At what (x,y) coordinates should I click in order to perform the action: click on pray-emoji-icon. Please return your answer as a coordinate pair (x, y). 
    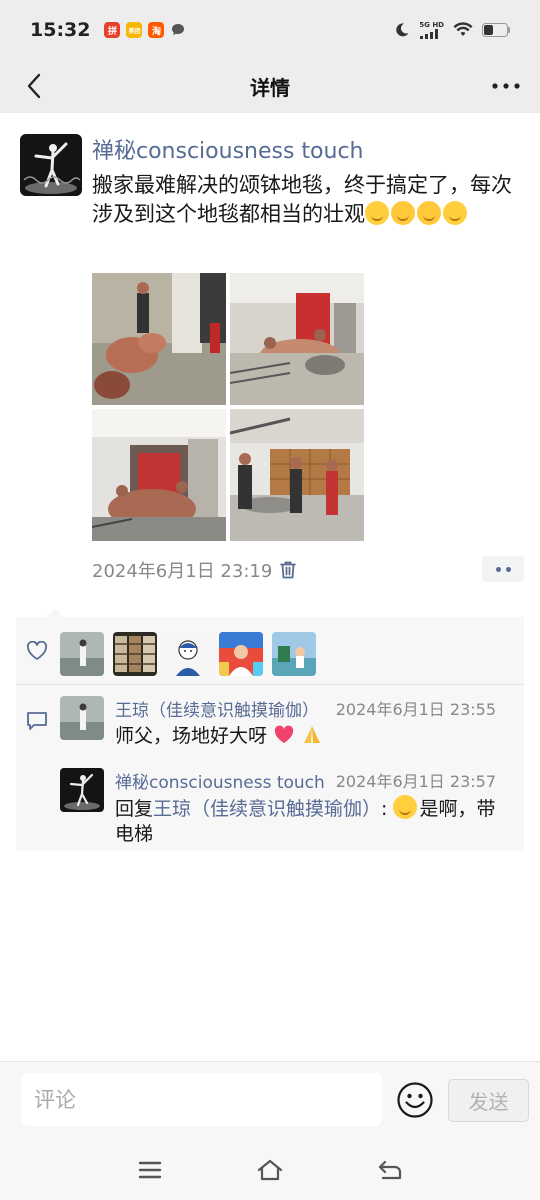
    Looking at the image, I should click on (312, 737).